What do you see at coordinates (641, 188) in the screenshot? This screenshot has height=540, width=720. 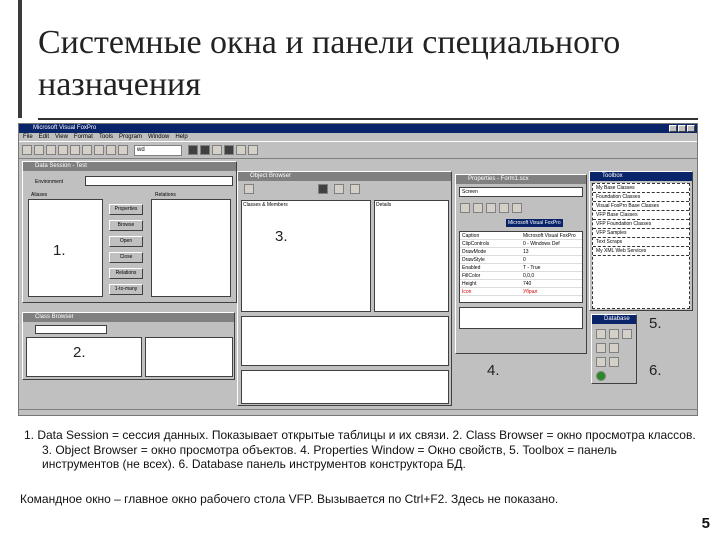 I see `toolbox-item: My Base Classes` at bounding box center [641, 188].